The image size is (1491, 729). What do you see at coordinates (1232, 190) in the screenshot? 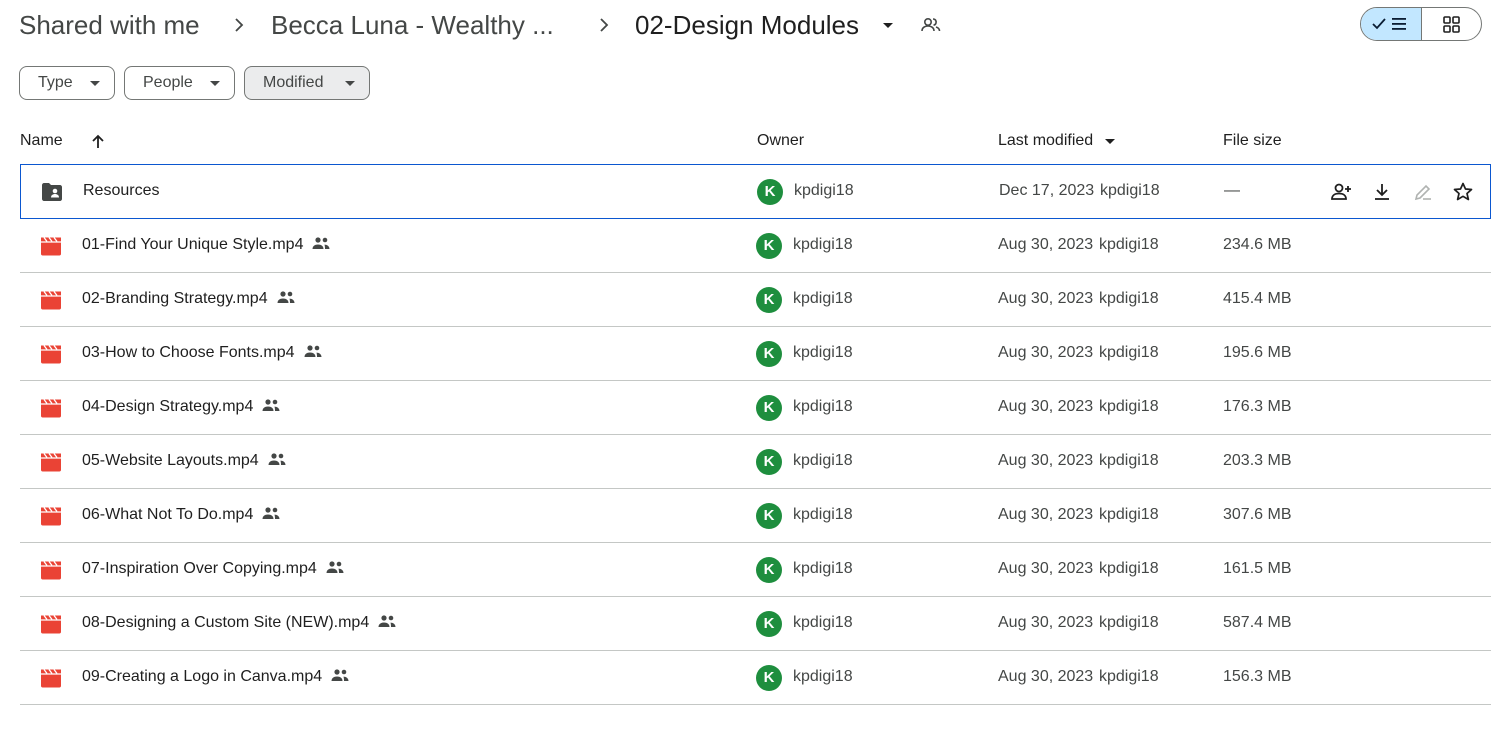
I see `file-size: —` at bounding box center [1232, 190].